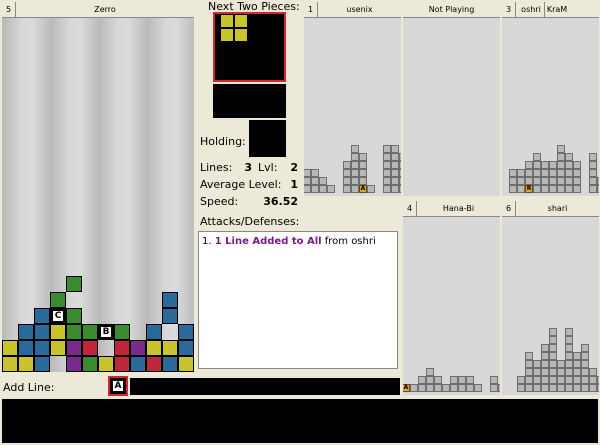 The height and width of the screenshot is (445, 600). Describe the element at coordinates (9, 10) in the screenshot. I see `board-number: 5` at that location.